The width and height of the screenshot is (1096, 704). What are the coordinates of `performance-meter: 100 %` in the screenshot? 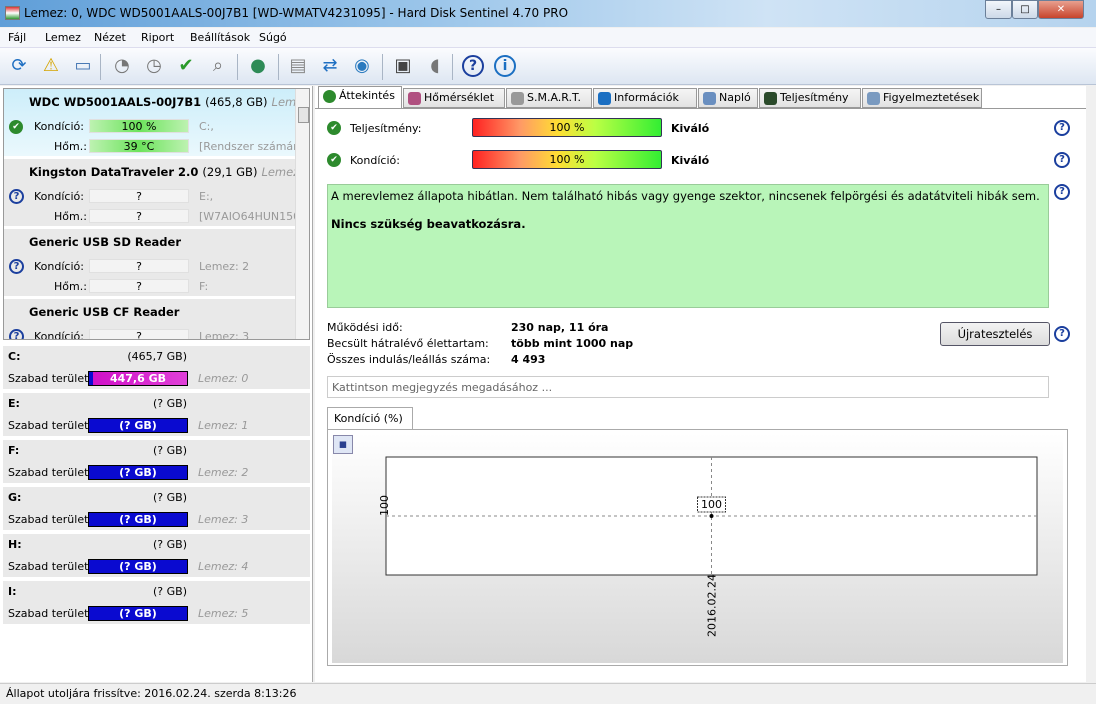 It's located at (567, 127).